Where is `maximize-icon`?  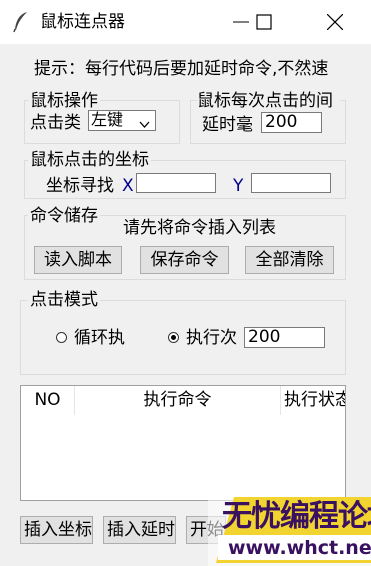 maximize-icon is located at coordinates (264, 22).